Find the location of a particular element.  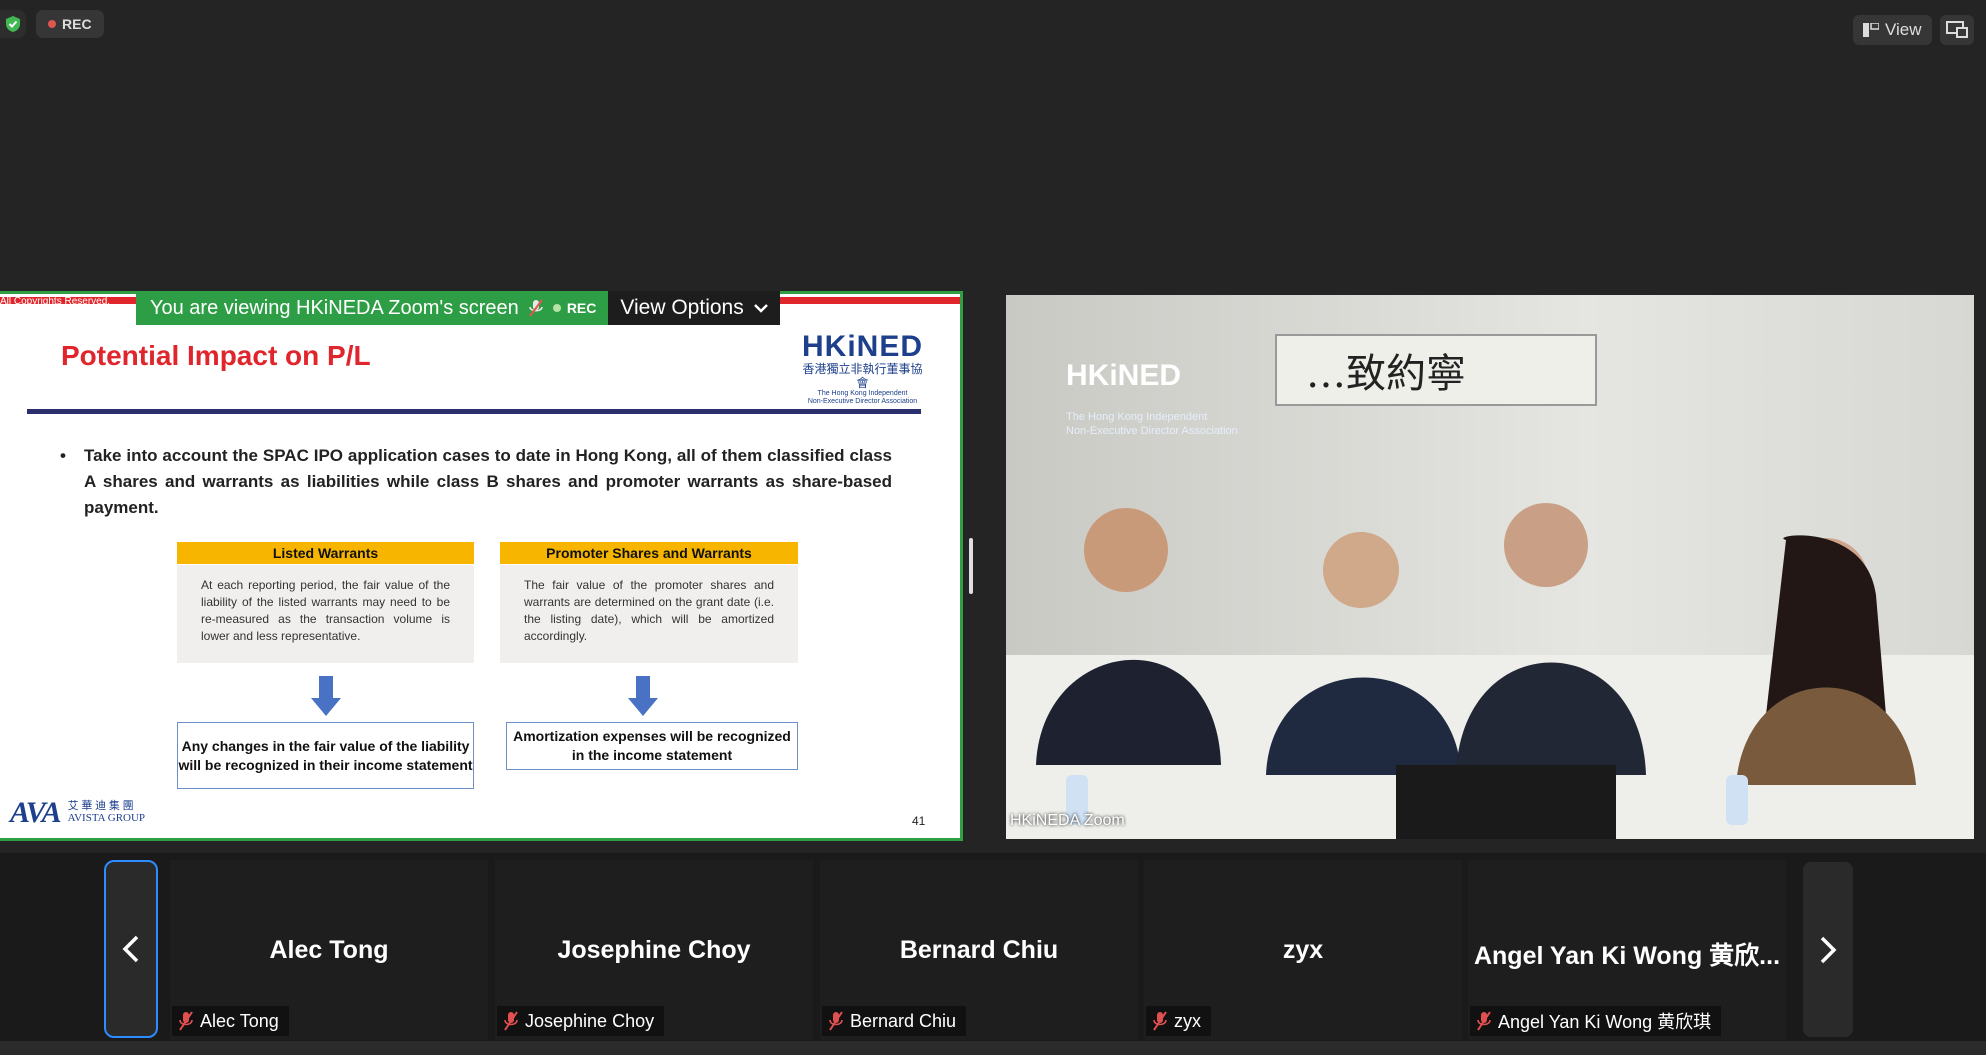

participant-name-label: Angel Yan Ki Wong 黄欣琪 is located at coordinates (1596, 1021).